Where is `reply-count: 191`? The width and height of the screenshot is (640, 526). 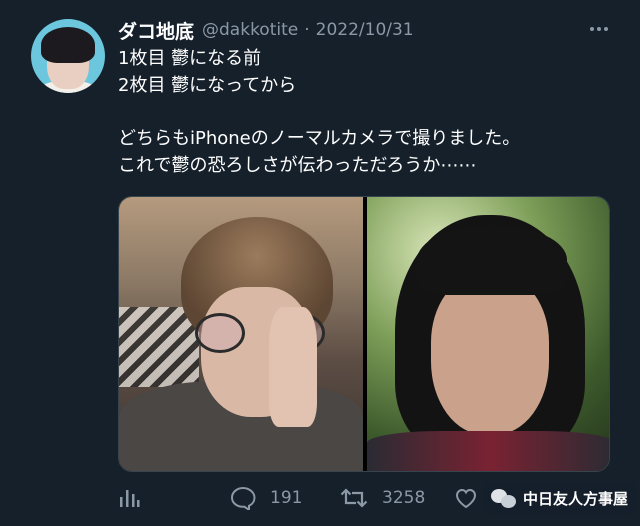 reply-count: 191 is located at coordinates (286, 498).